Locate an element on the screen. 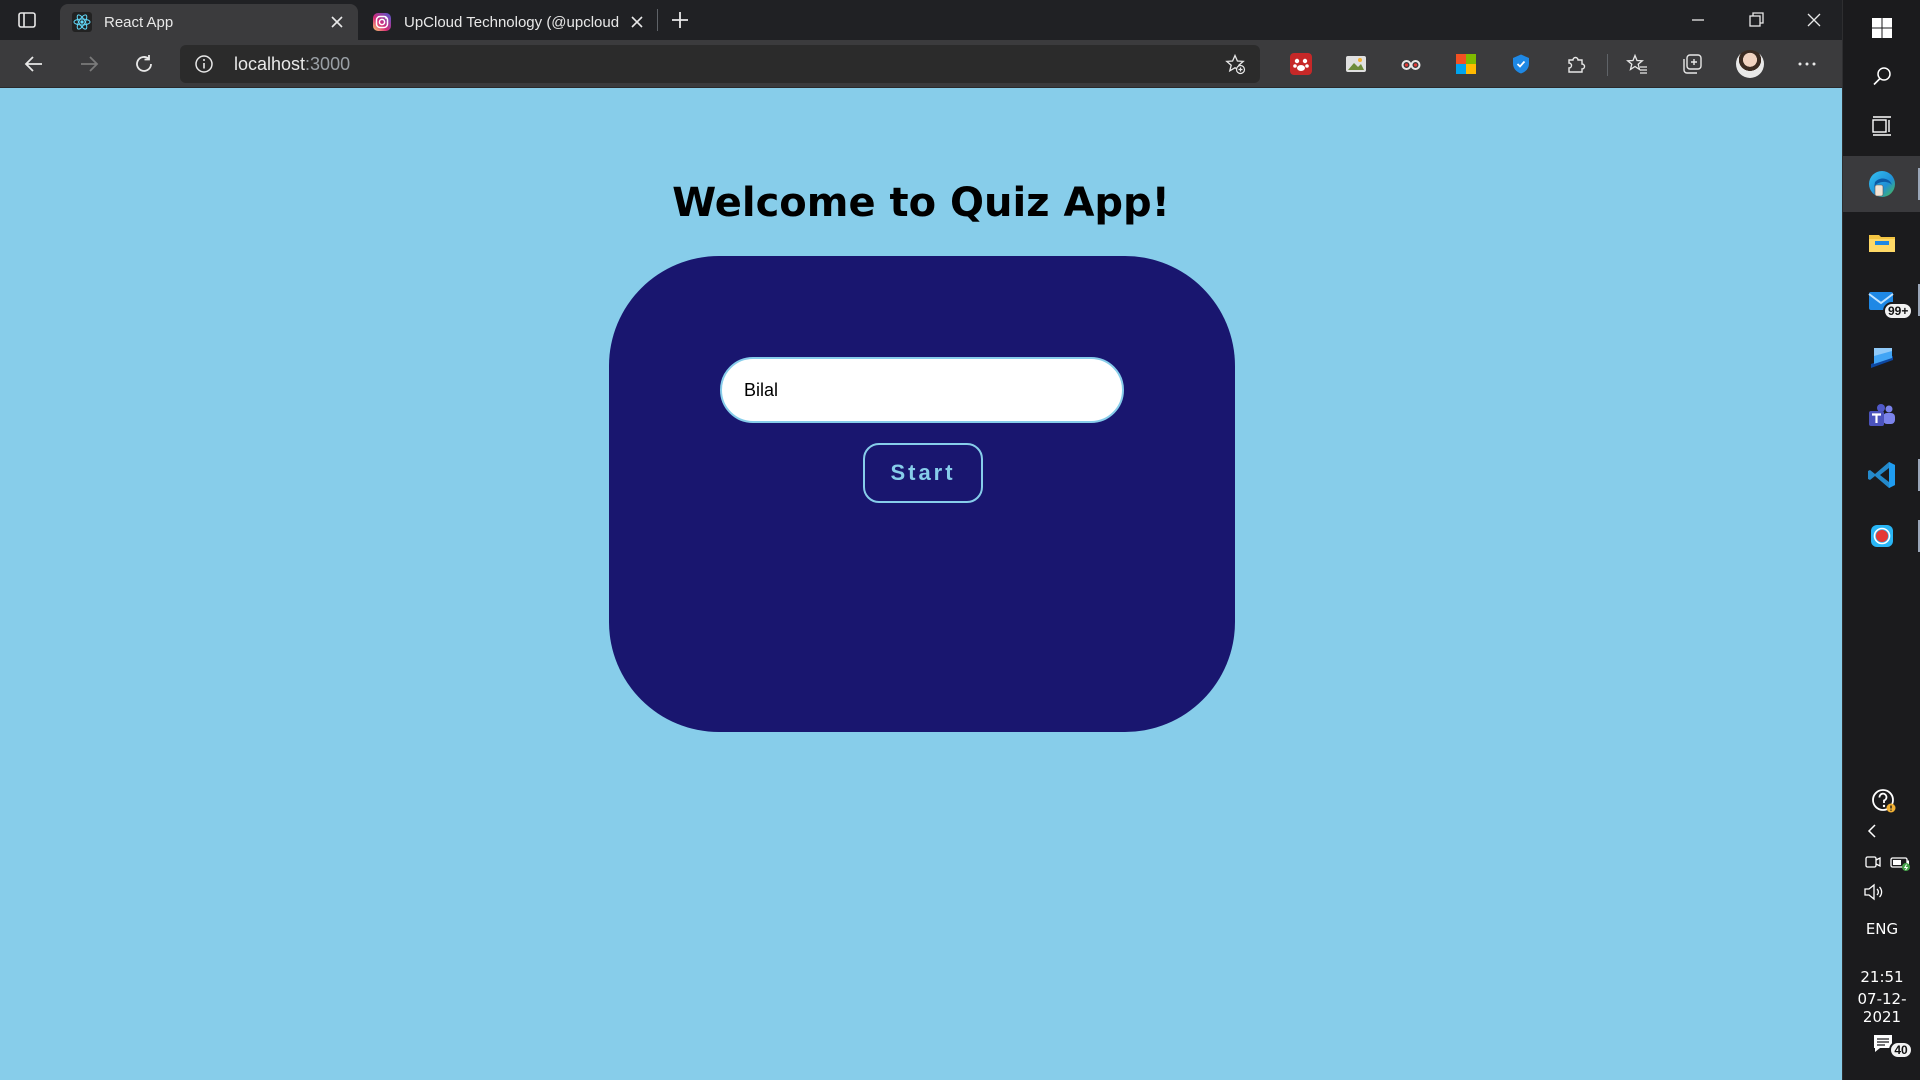  mail-unread-badge: 99+ is located at coordinates (1898, 311).